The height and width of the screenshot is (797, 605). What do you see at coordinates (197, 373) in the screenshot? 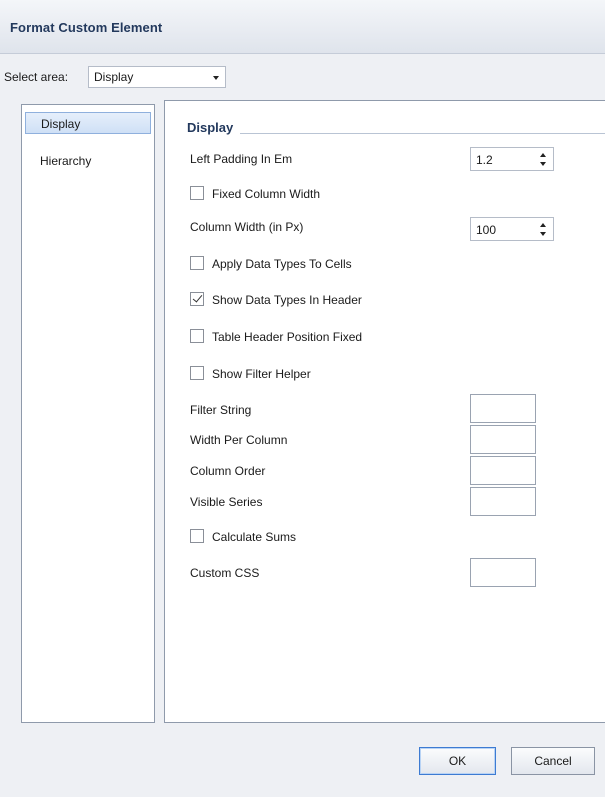
I see `show-filter-helper-checkbox` at bounding box center [197, 373].